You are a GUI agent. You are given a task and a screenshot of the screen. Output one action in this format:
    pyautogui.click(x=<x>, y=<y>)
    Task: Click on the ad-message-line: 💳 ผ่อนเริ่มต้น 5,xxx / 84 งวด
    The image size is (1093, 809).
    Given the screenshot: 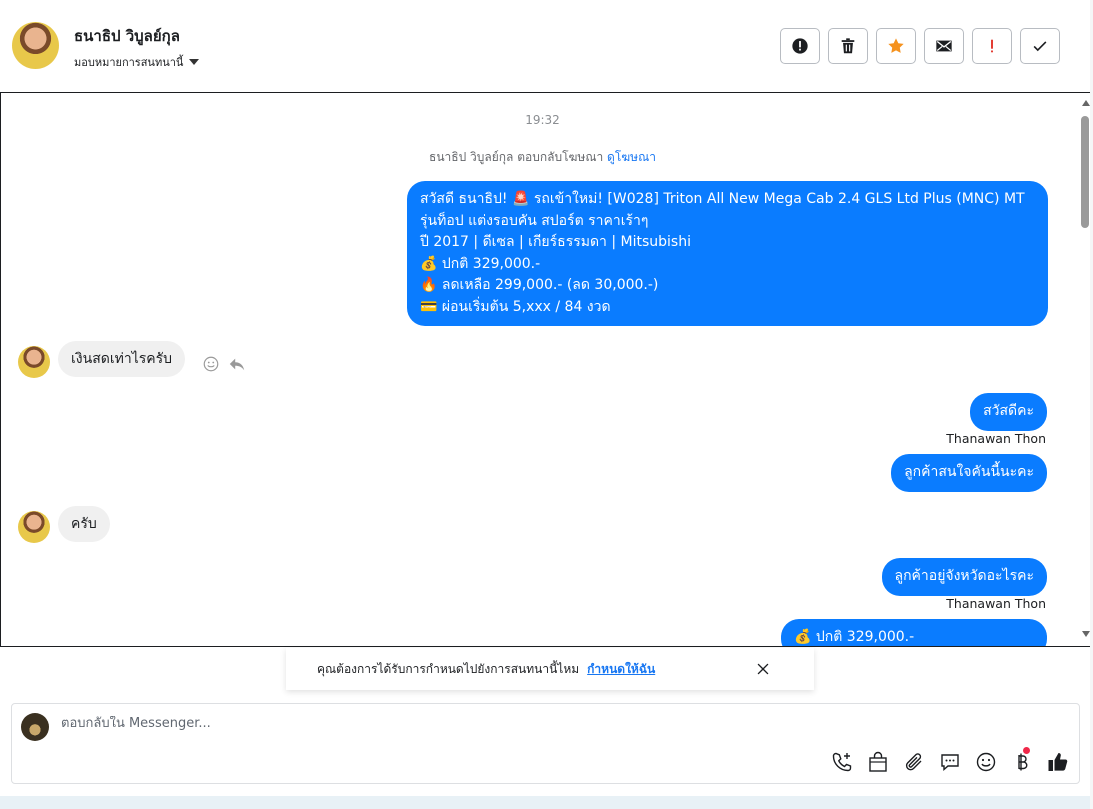 What is the action you would take?
    pyautogui.click(x=515, y=306)
    